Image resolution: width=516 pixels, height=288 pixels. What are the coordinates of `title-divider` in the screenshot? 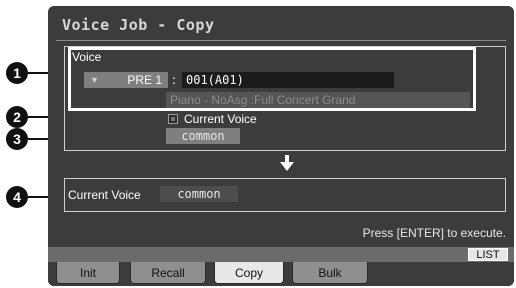 It's located at (281, 40).